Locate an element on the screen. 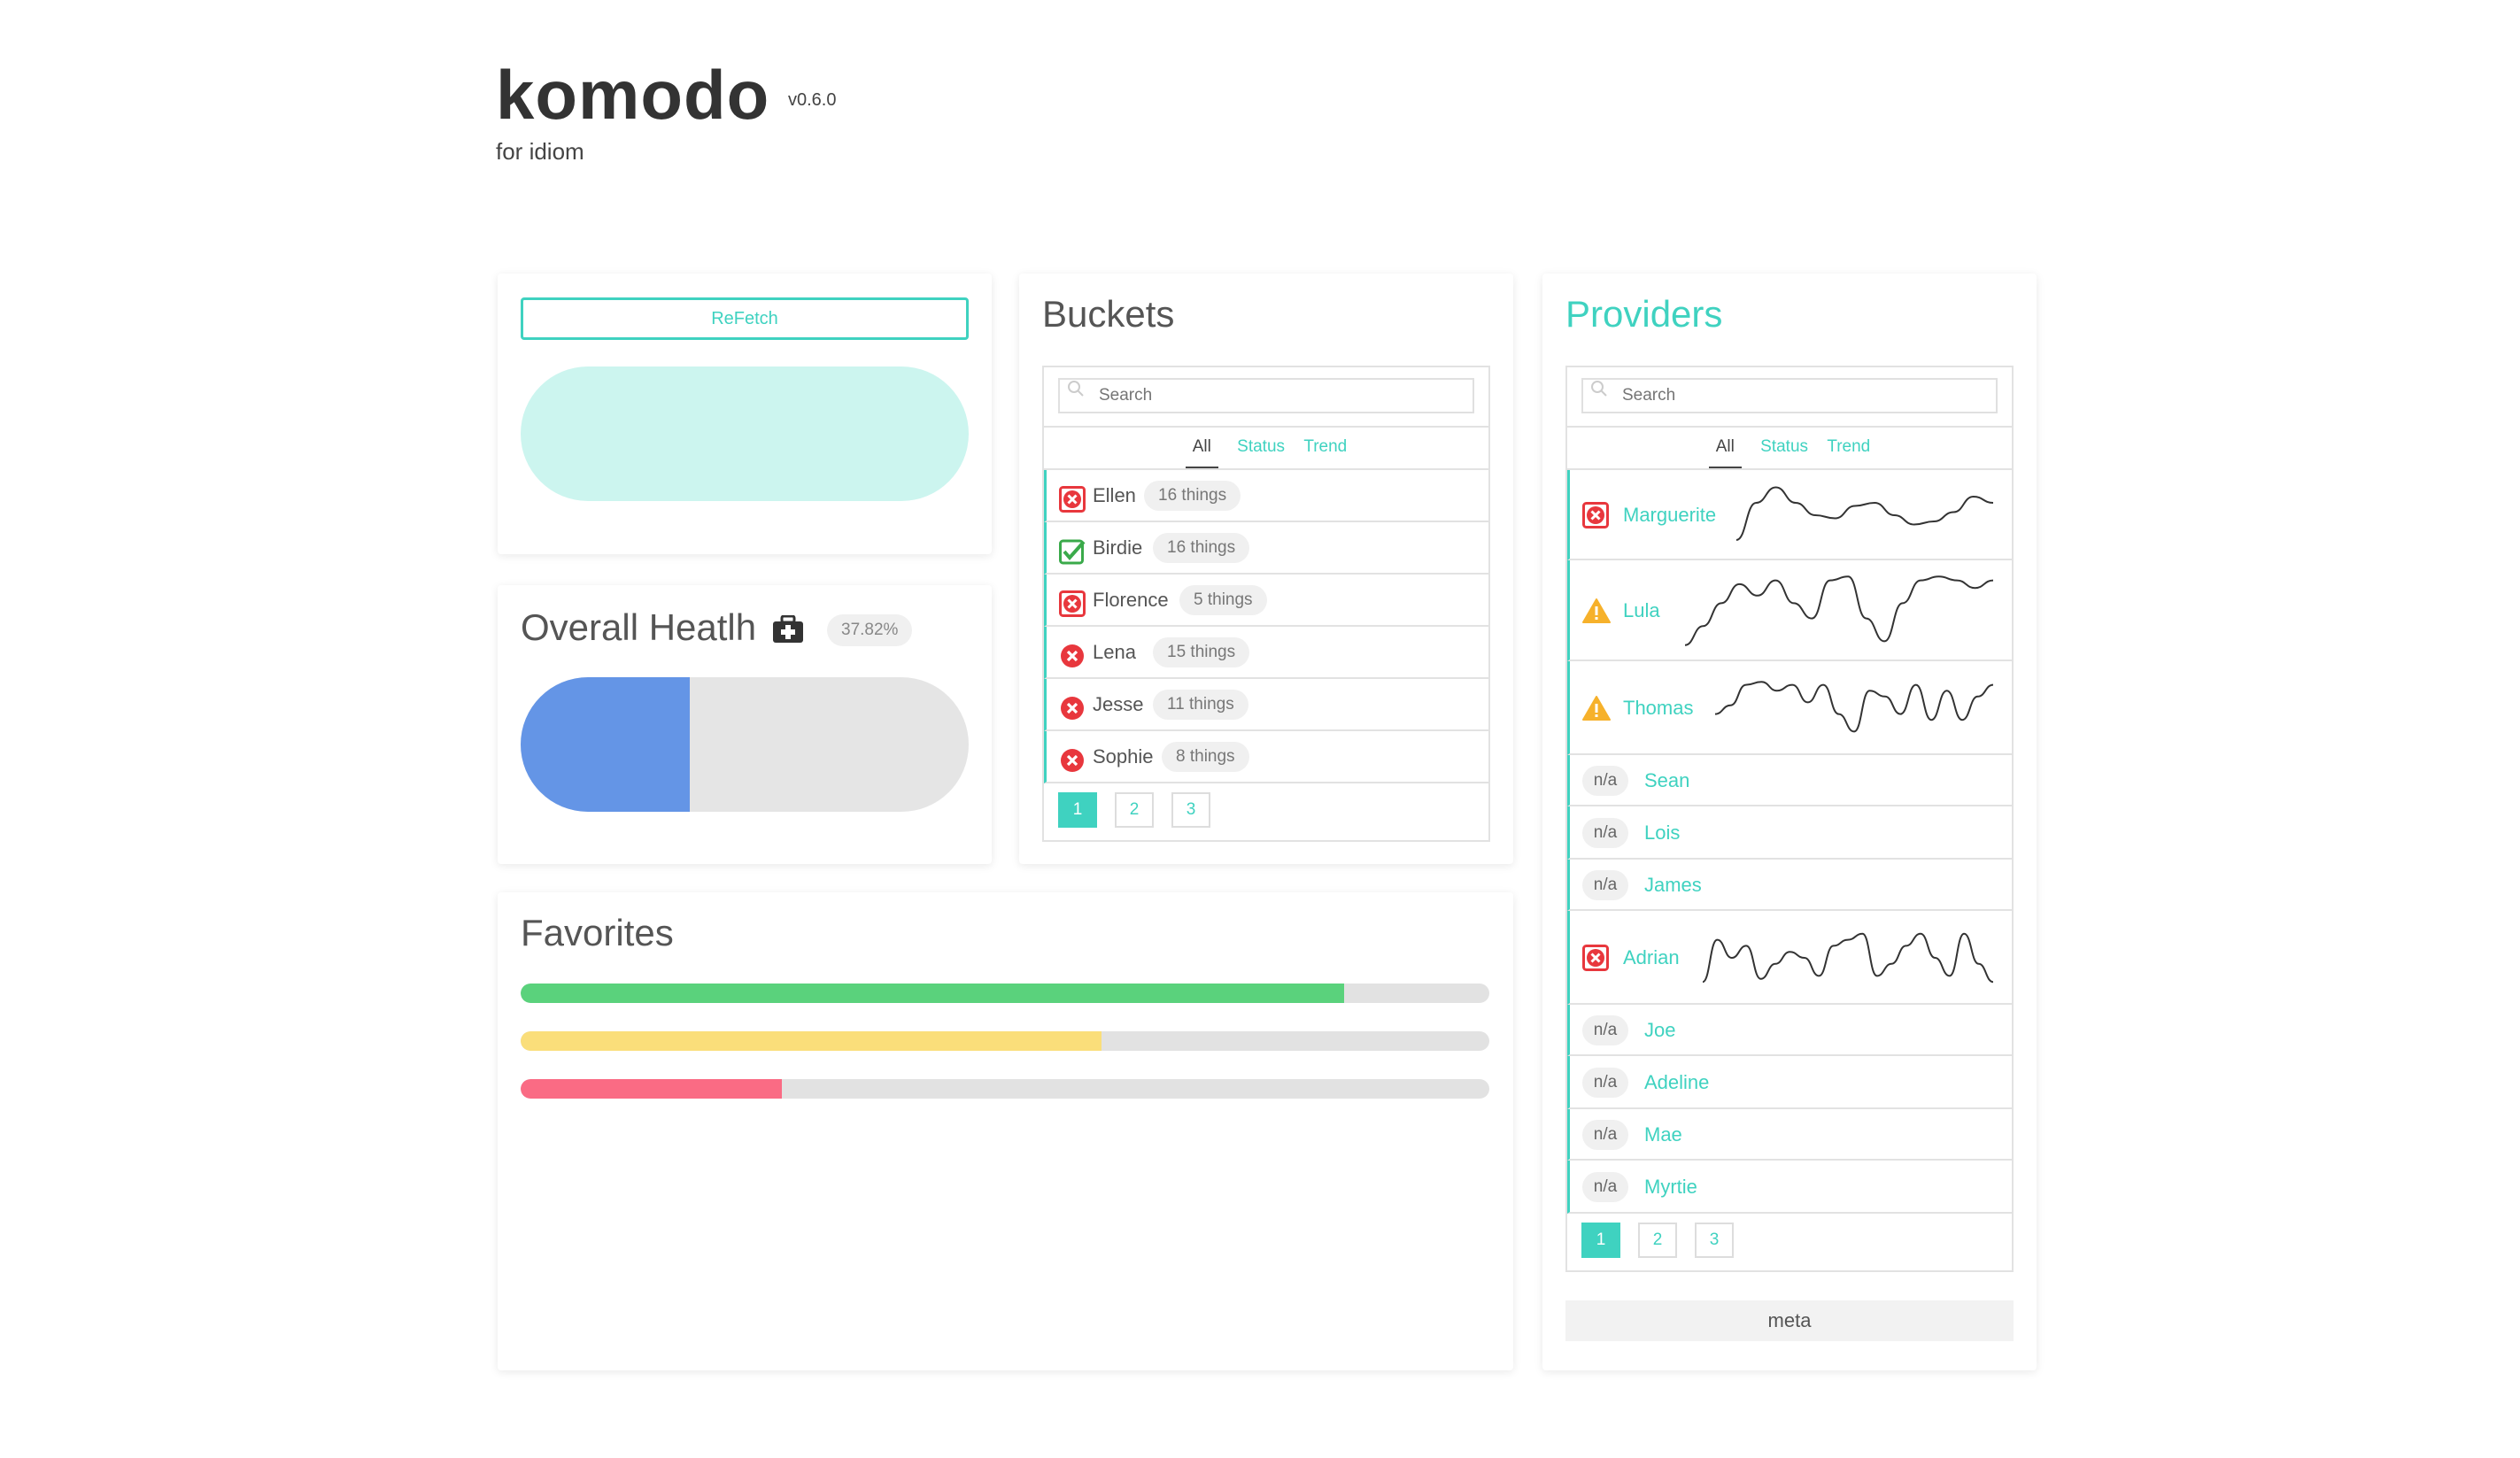 The height and width of the screenshot is (1458, 2520). provider-name: Thomas is located at coordinates (1658, 708).